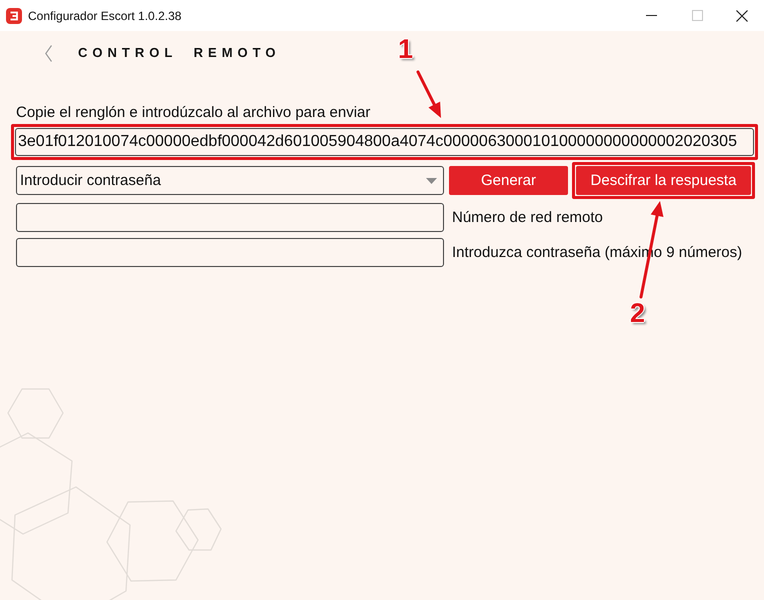 The width and height of the screenshot is (764, 600). What do you see at coordinates (377, 142) in the screenshot?
I see `request-code-text: 3e01f012010074c00000edbf000042d601005904800a4074c000006300010100000000000002020305` at bounding box center [377, 142].